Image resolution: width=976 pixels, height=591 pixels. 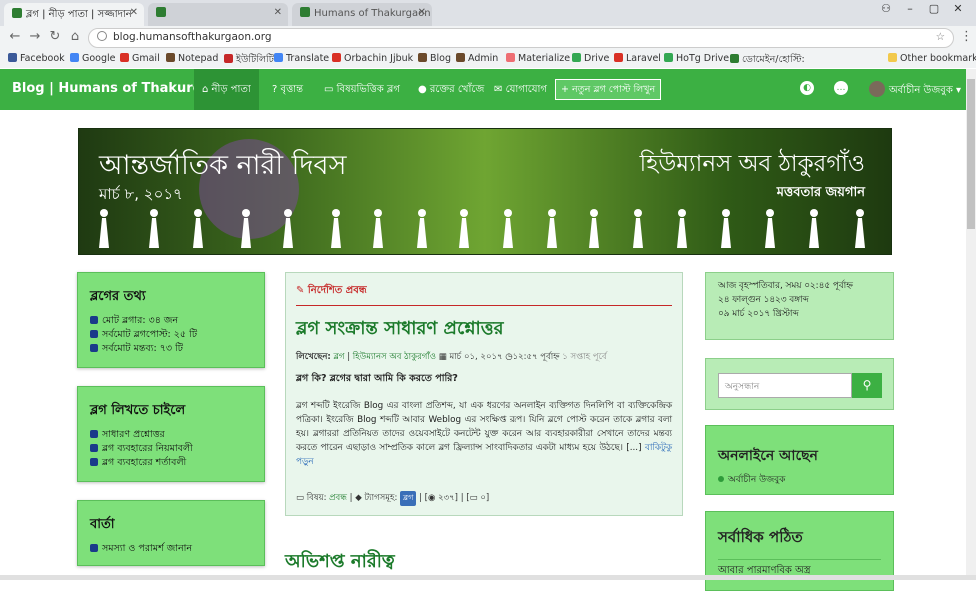 What do you see at coordinates (971, 324) in the screenshot?
I see `scrollbar` at bounding box center [971, 324].